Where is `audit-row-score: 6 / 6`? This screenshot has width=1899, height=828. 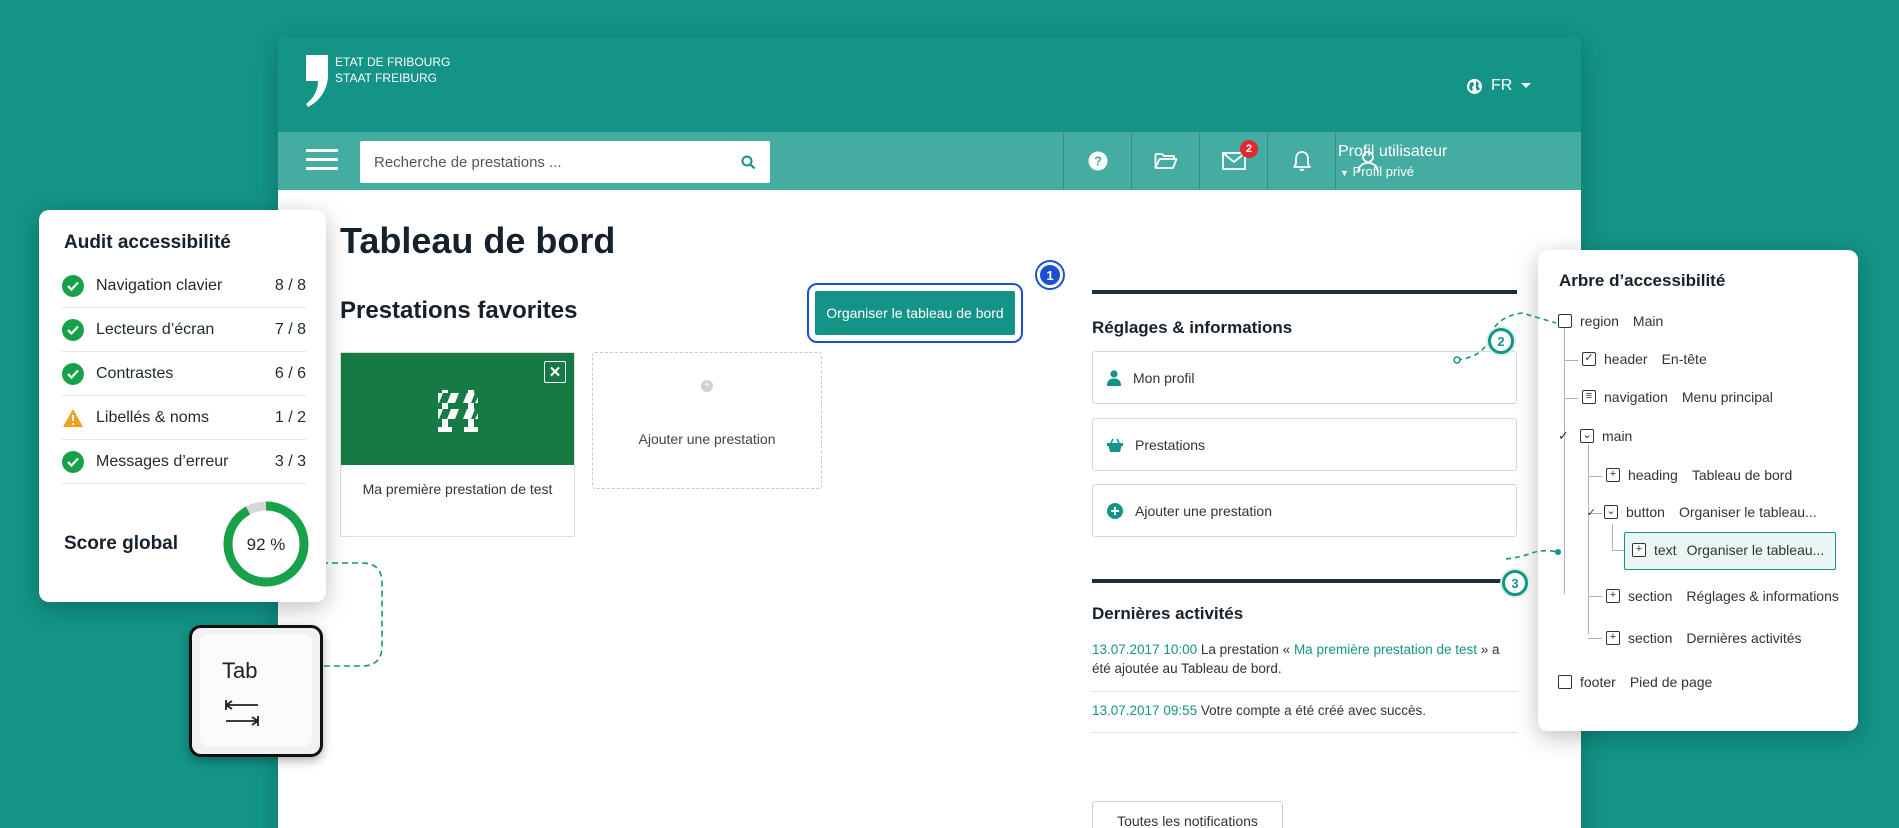
audit-row-score: 6 / 6 is located at coordinates (290, 373).